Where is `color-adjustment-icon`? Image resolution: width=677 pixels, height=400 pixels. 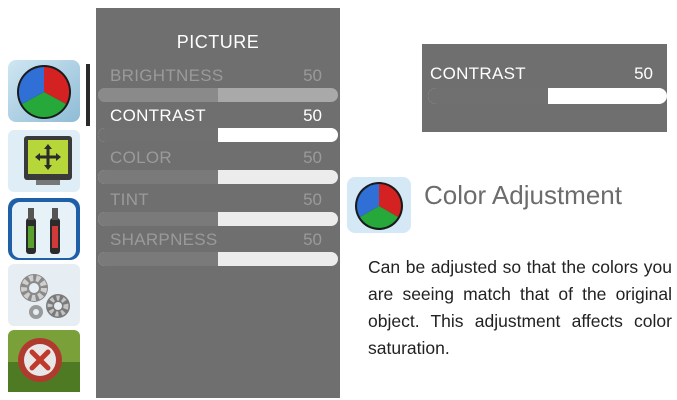 color-adjustment-icon is located at coordinates (379, 205).